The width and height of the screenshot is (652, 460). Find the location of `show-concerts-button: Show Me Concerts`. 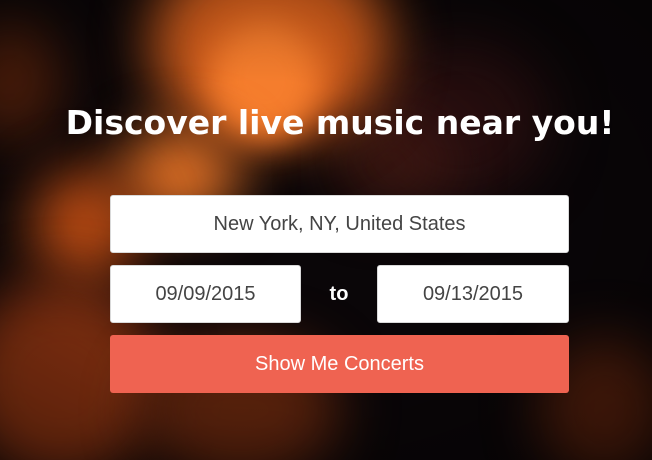

show-concerts-button: Show Me Concerts is located at coordinates (339, 364).